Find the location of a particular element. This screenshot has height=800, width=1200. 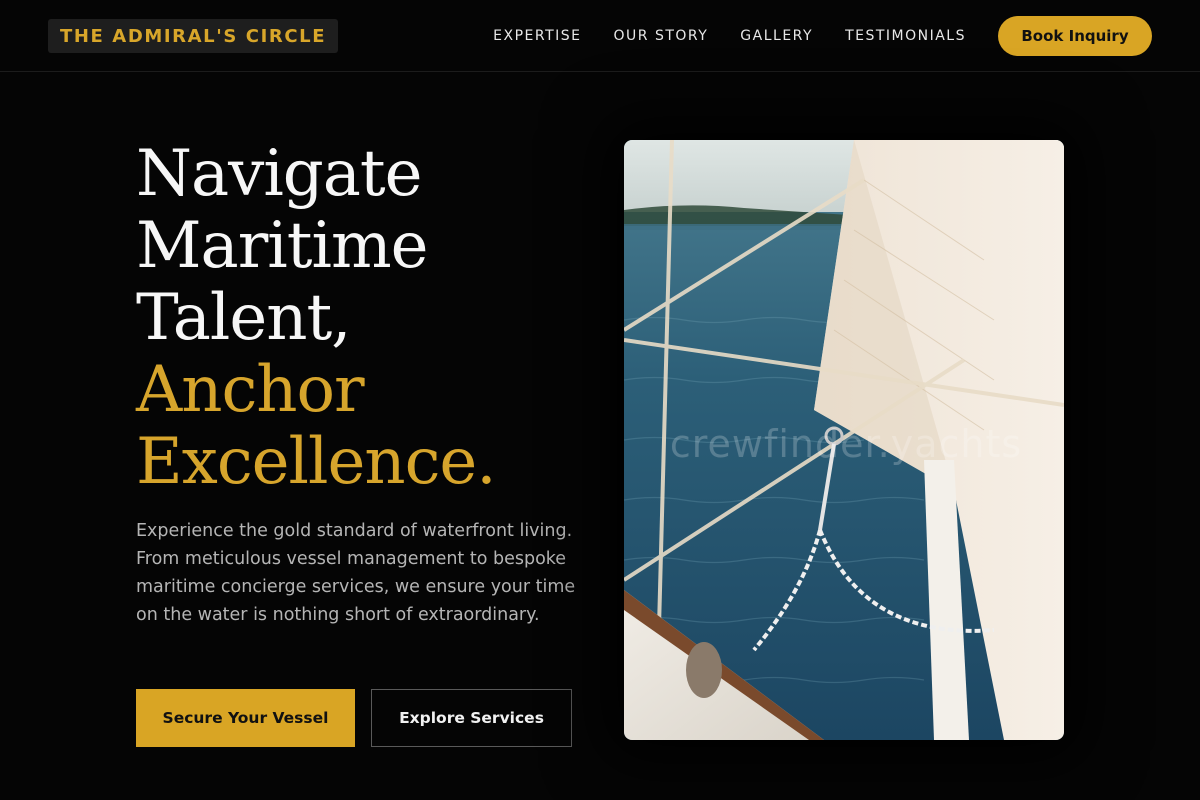

hero-title-line: Maritime is located at coordinates (282, 246).